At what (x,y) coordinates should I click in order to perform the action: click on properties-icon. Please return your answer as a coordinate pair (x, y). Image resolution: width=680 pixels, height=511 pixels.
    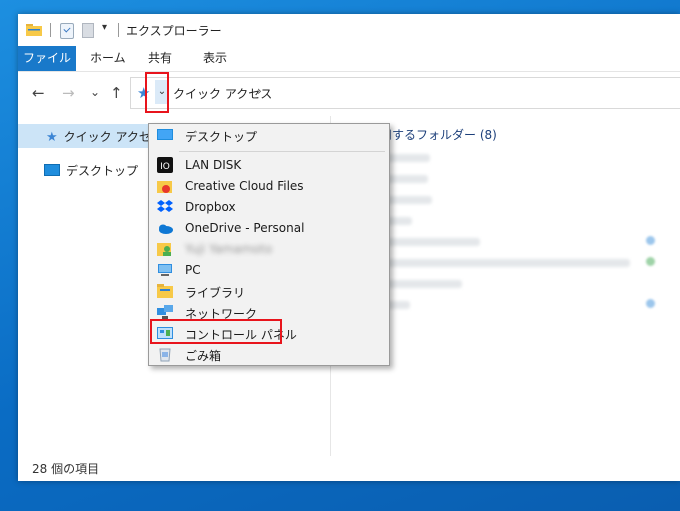
    Looking at the image, I should click on (67, 31).